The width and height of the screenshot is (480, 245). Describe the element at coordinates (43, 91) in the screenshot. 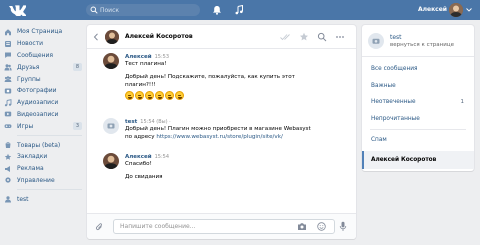

I see `sidebar-item-photos: Фотографии` at that location.